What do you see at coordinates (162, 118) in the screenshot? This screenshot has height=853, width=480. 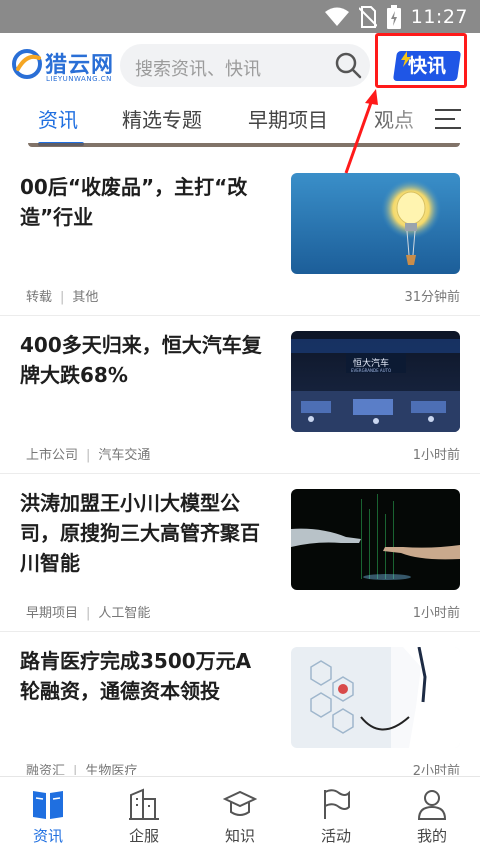 I see `tab-featured-topics: 精选专题` at bounding box center [162, 118].